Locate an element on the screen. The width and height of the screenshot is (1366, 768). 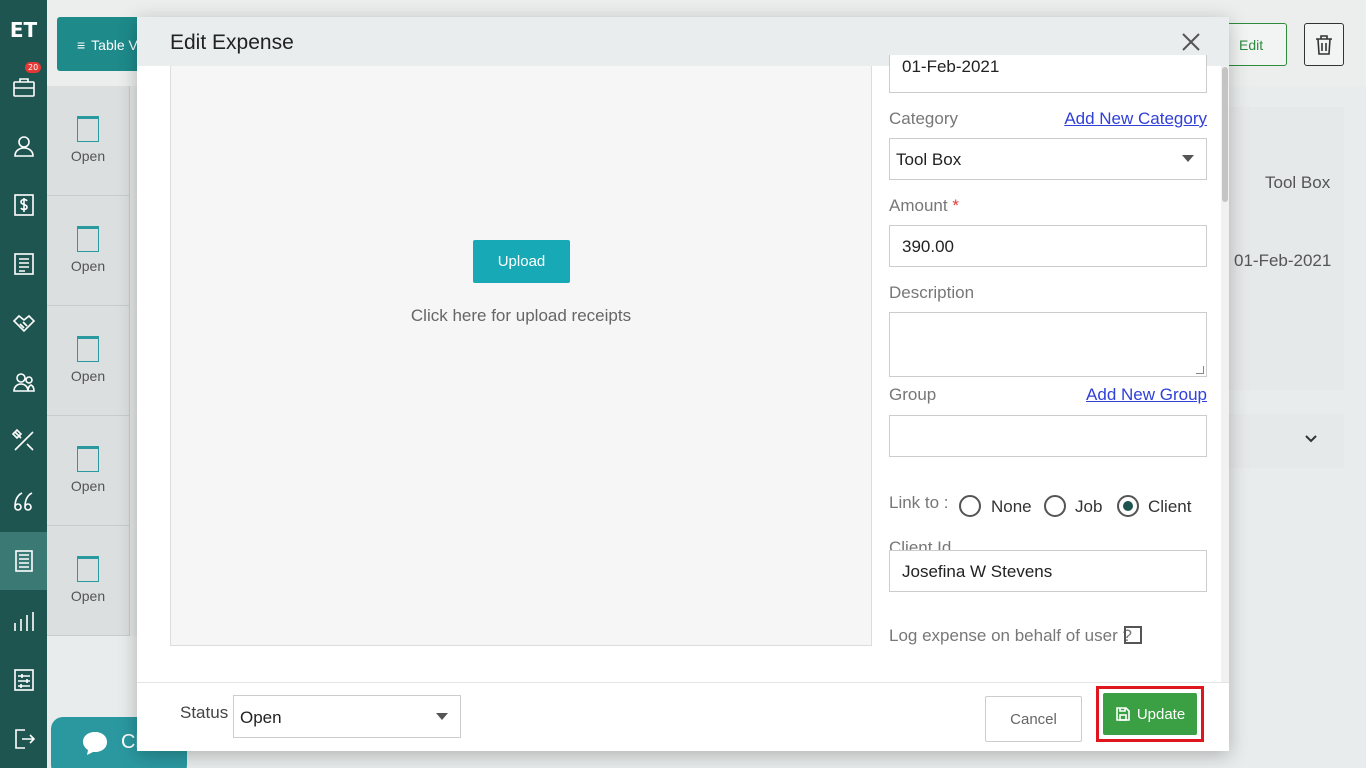
add-new-group-link: Add New Group is located at coordinates (1146, 395).